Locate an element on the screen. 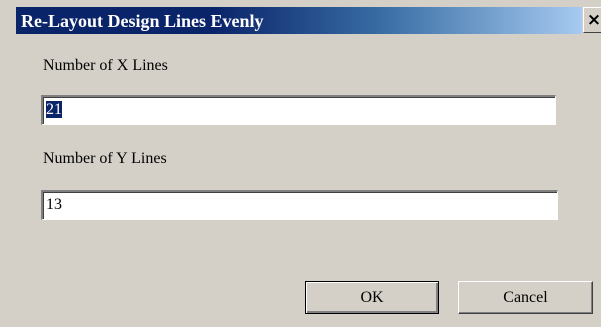  title-bar: Re-Layout Design Lines Evenly × is located at coordinates (300, 18).